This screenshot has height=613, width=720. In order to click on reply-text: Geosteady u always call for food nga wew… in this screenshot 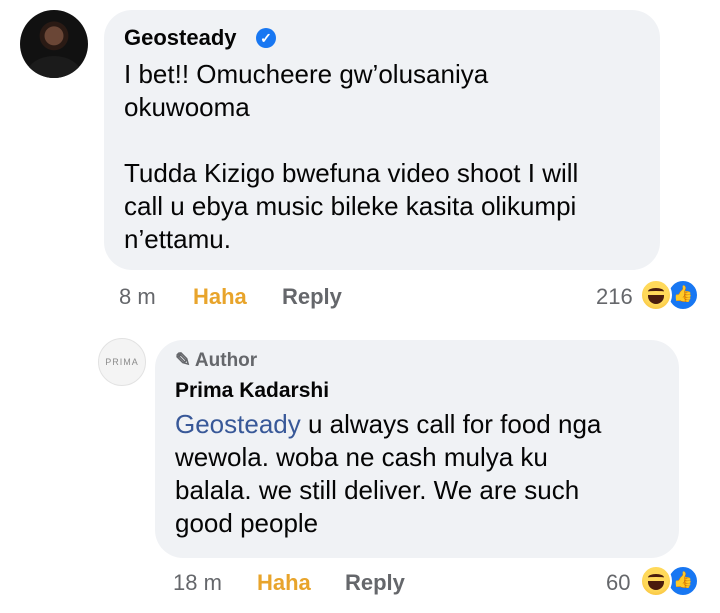, I will do `click(425, 474)`.